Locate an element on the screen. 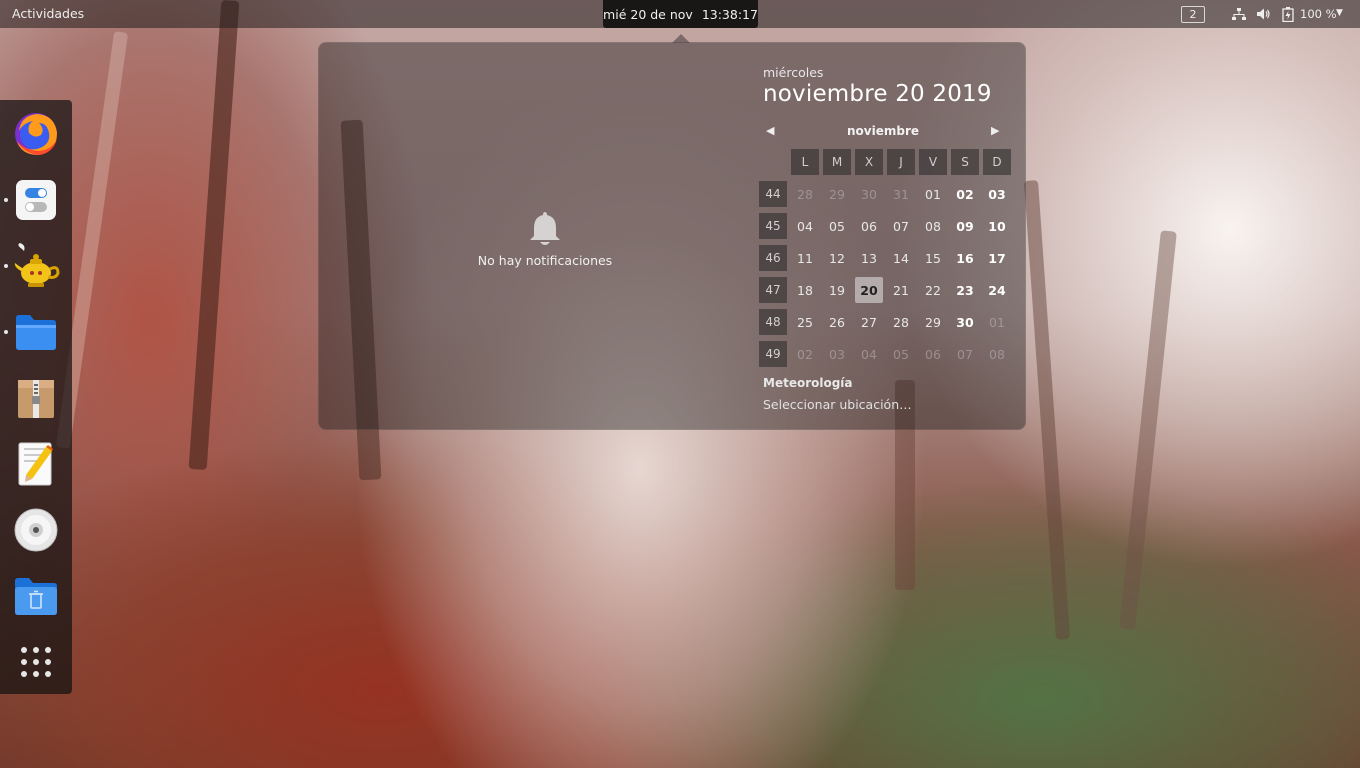  week-number: 47 is located at coordinates (773, 290).